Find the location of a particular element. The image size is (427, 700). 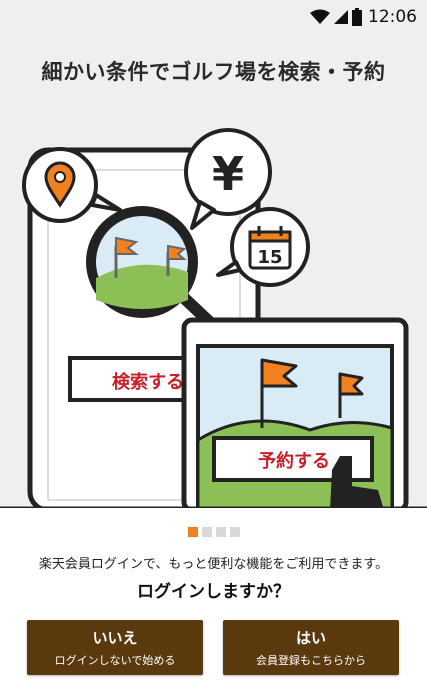

wifi-icon is located at coordinates (320, 16).